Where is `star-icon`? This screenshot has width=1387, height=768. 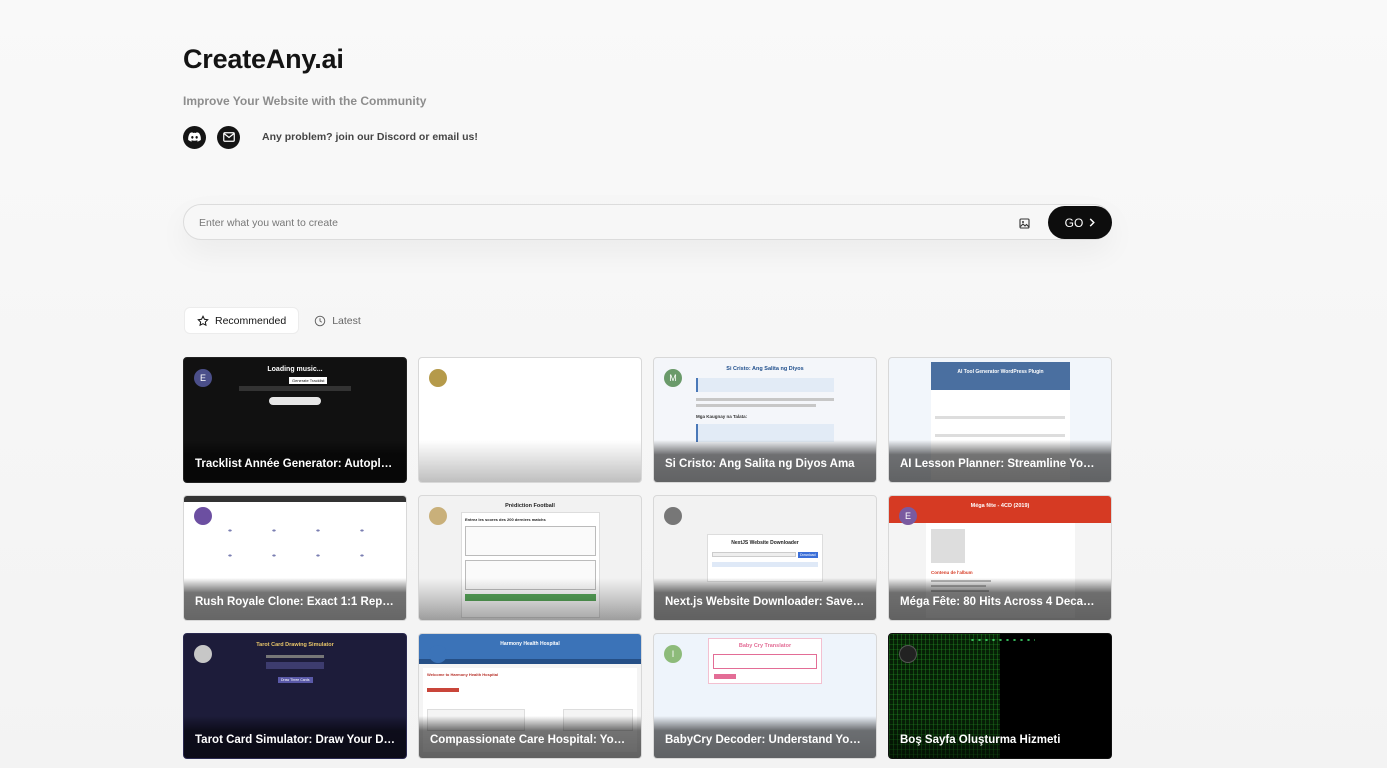
star-icon is located at coordinates (203, 320).